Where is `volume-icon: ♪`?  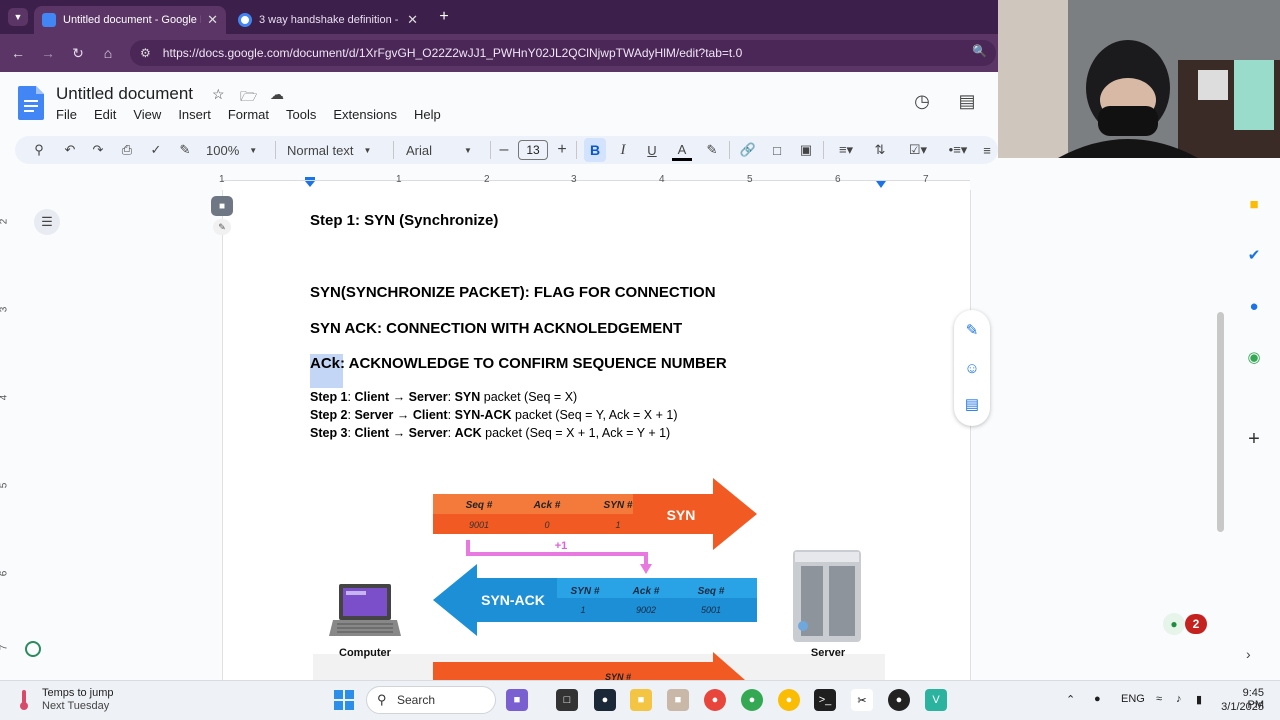 volume-icon: ♪ is located at coordinates (1179, 699).